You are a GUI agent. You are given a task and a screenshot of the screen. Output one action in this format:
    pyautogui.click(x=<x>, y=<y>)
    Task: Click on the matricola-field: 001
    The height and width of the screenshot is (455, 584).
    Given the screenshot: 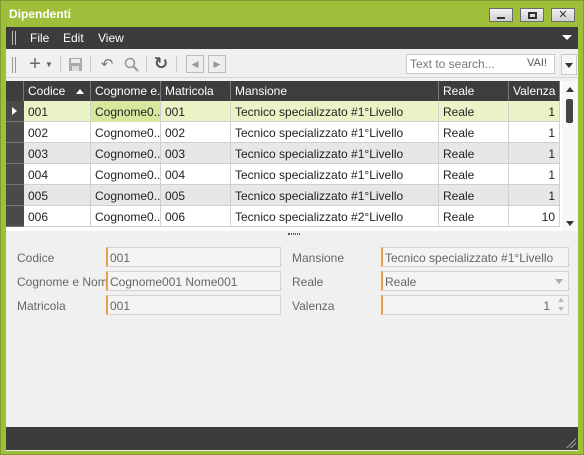 What is the action you would take?
    pyautogui.click(x=193, y=305)
    